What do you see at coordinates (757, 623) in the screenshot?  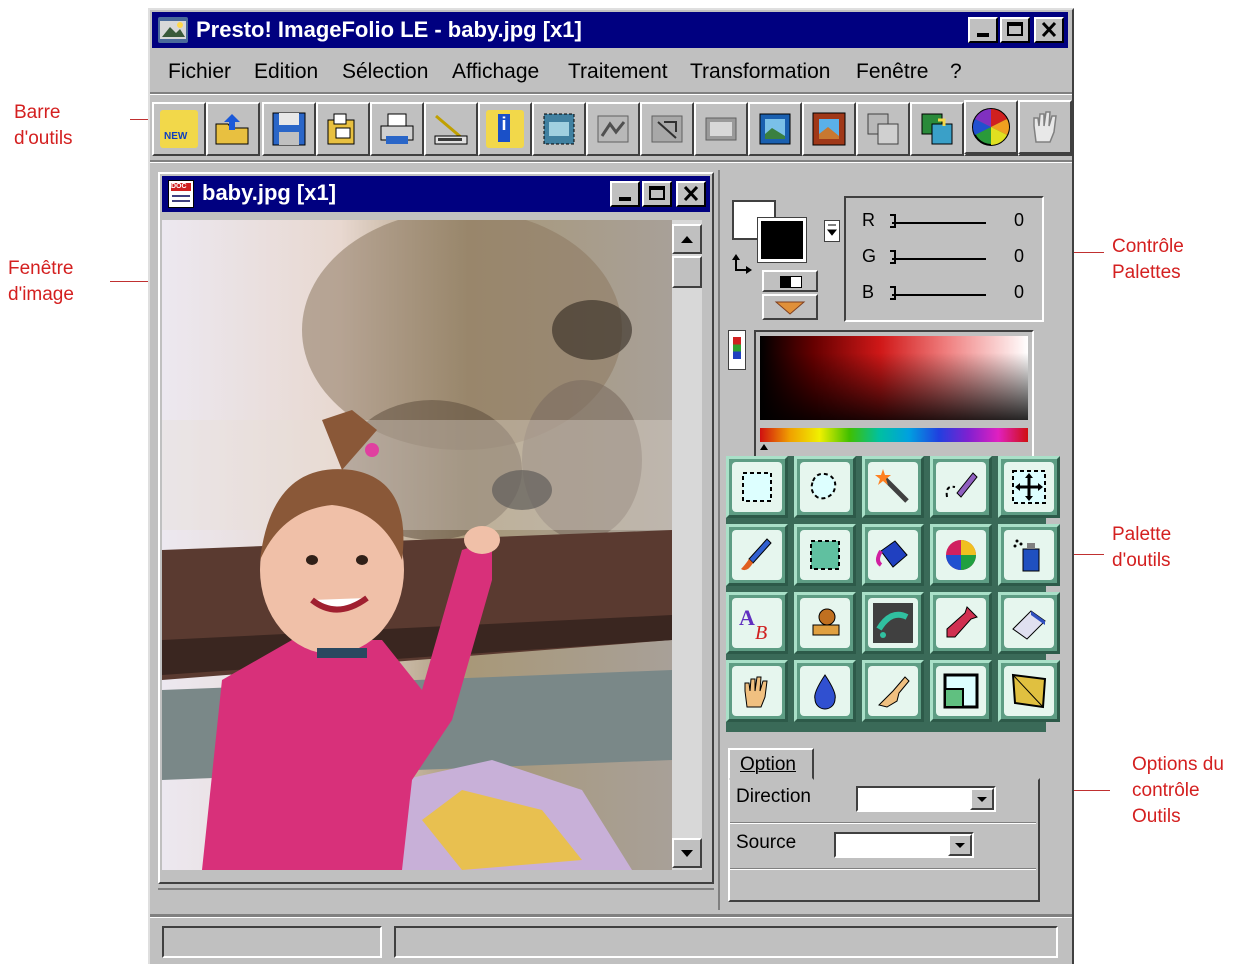 I see `tool-button-text: AB` at bounding box center [757, 623].